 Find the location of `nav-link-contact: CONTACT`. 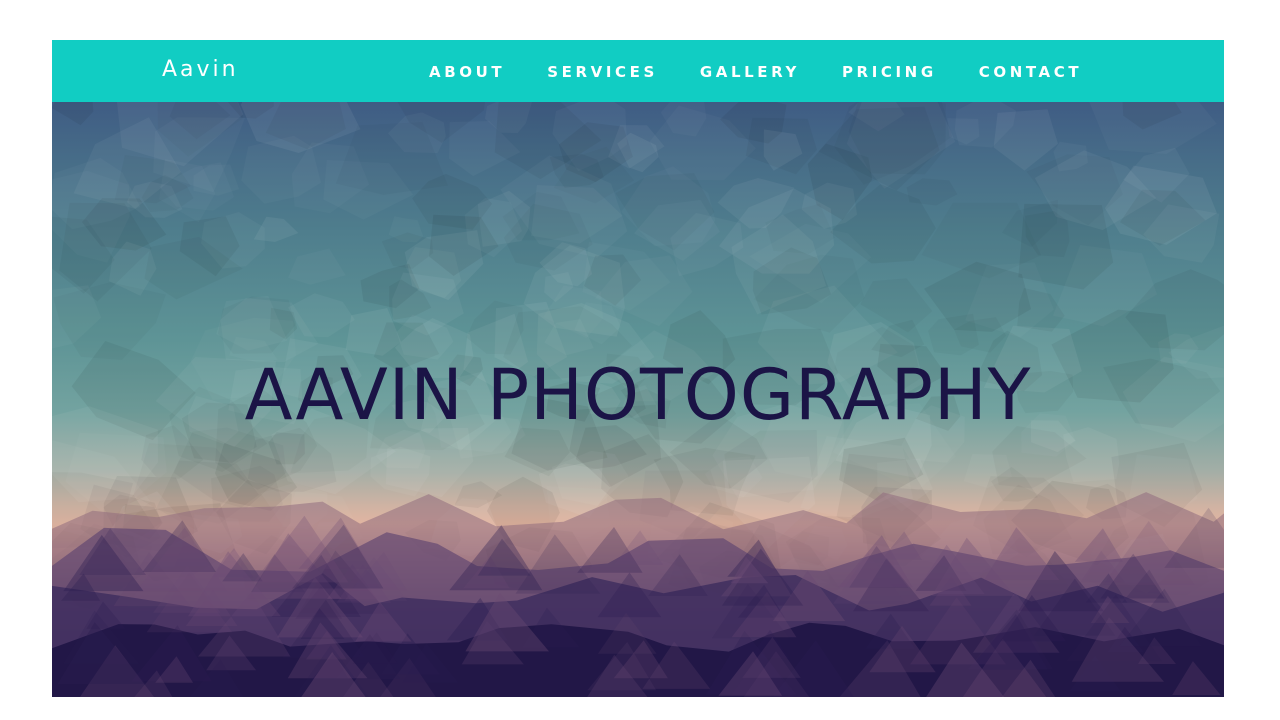

nav-link-contact: CONTACT is located at coordinates (1030, 72).